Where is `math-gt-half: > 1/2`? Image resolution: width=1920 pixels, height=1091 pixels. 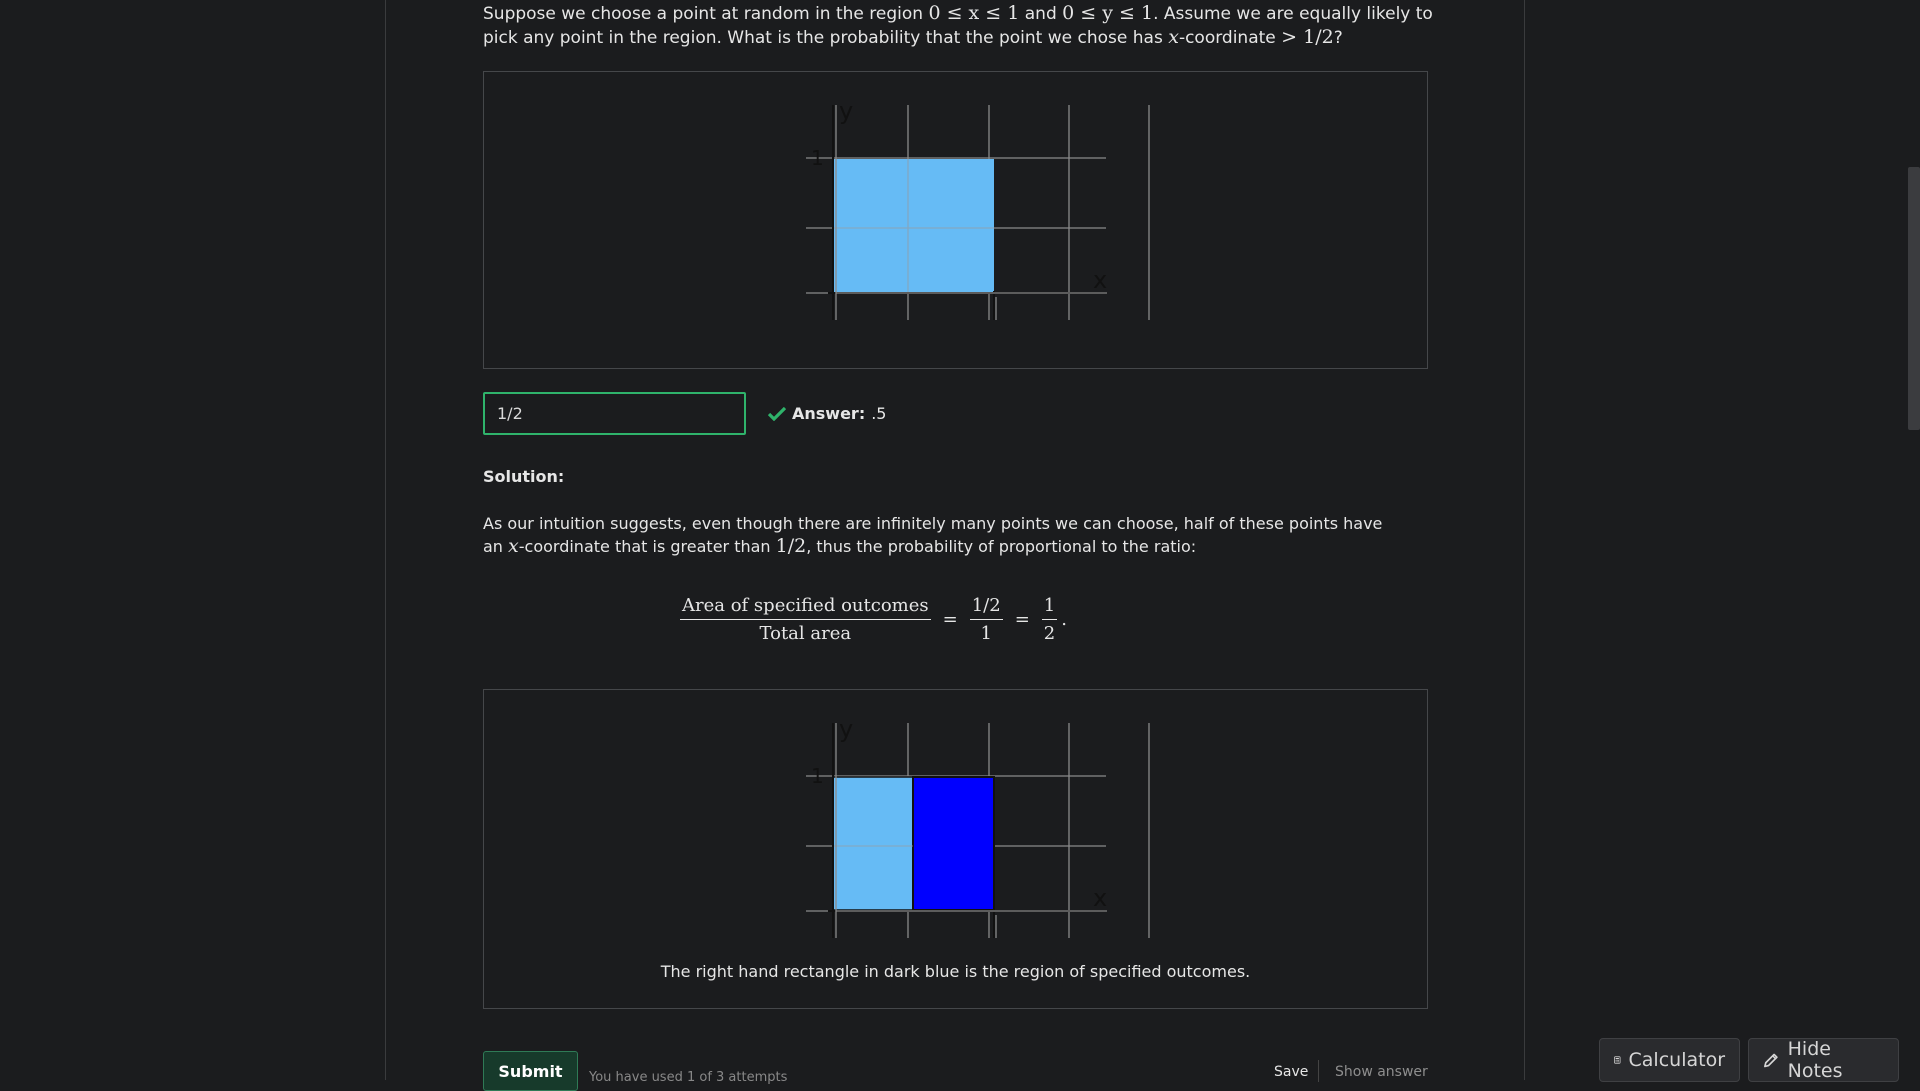
math-gt-half: > 1/2 is located at coordinates (1307, 37).